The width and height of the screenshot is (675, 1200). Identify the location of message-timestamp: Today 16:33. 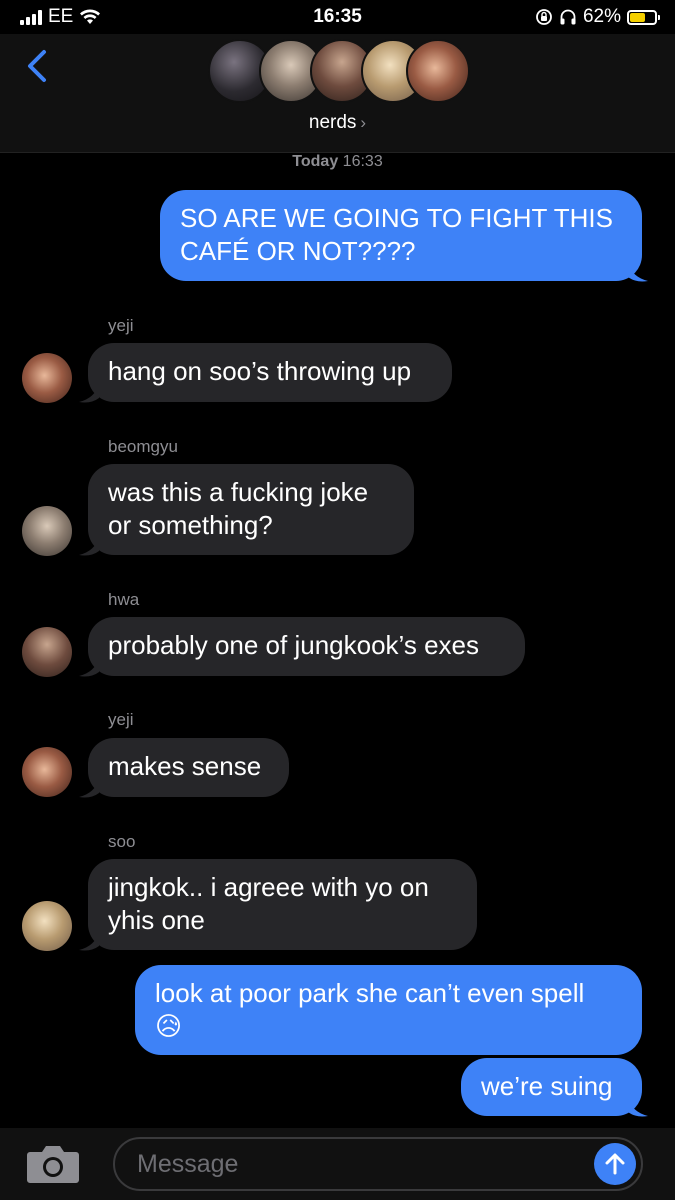
(337, 162).